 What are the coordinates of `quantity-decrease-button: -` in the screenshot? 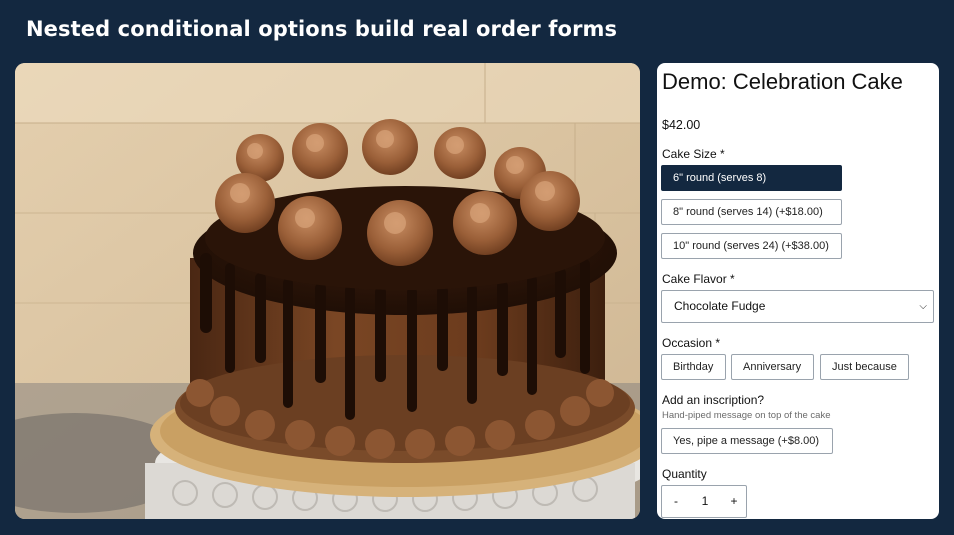 It's located at (676, 501).